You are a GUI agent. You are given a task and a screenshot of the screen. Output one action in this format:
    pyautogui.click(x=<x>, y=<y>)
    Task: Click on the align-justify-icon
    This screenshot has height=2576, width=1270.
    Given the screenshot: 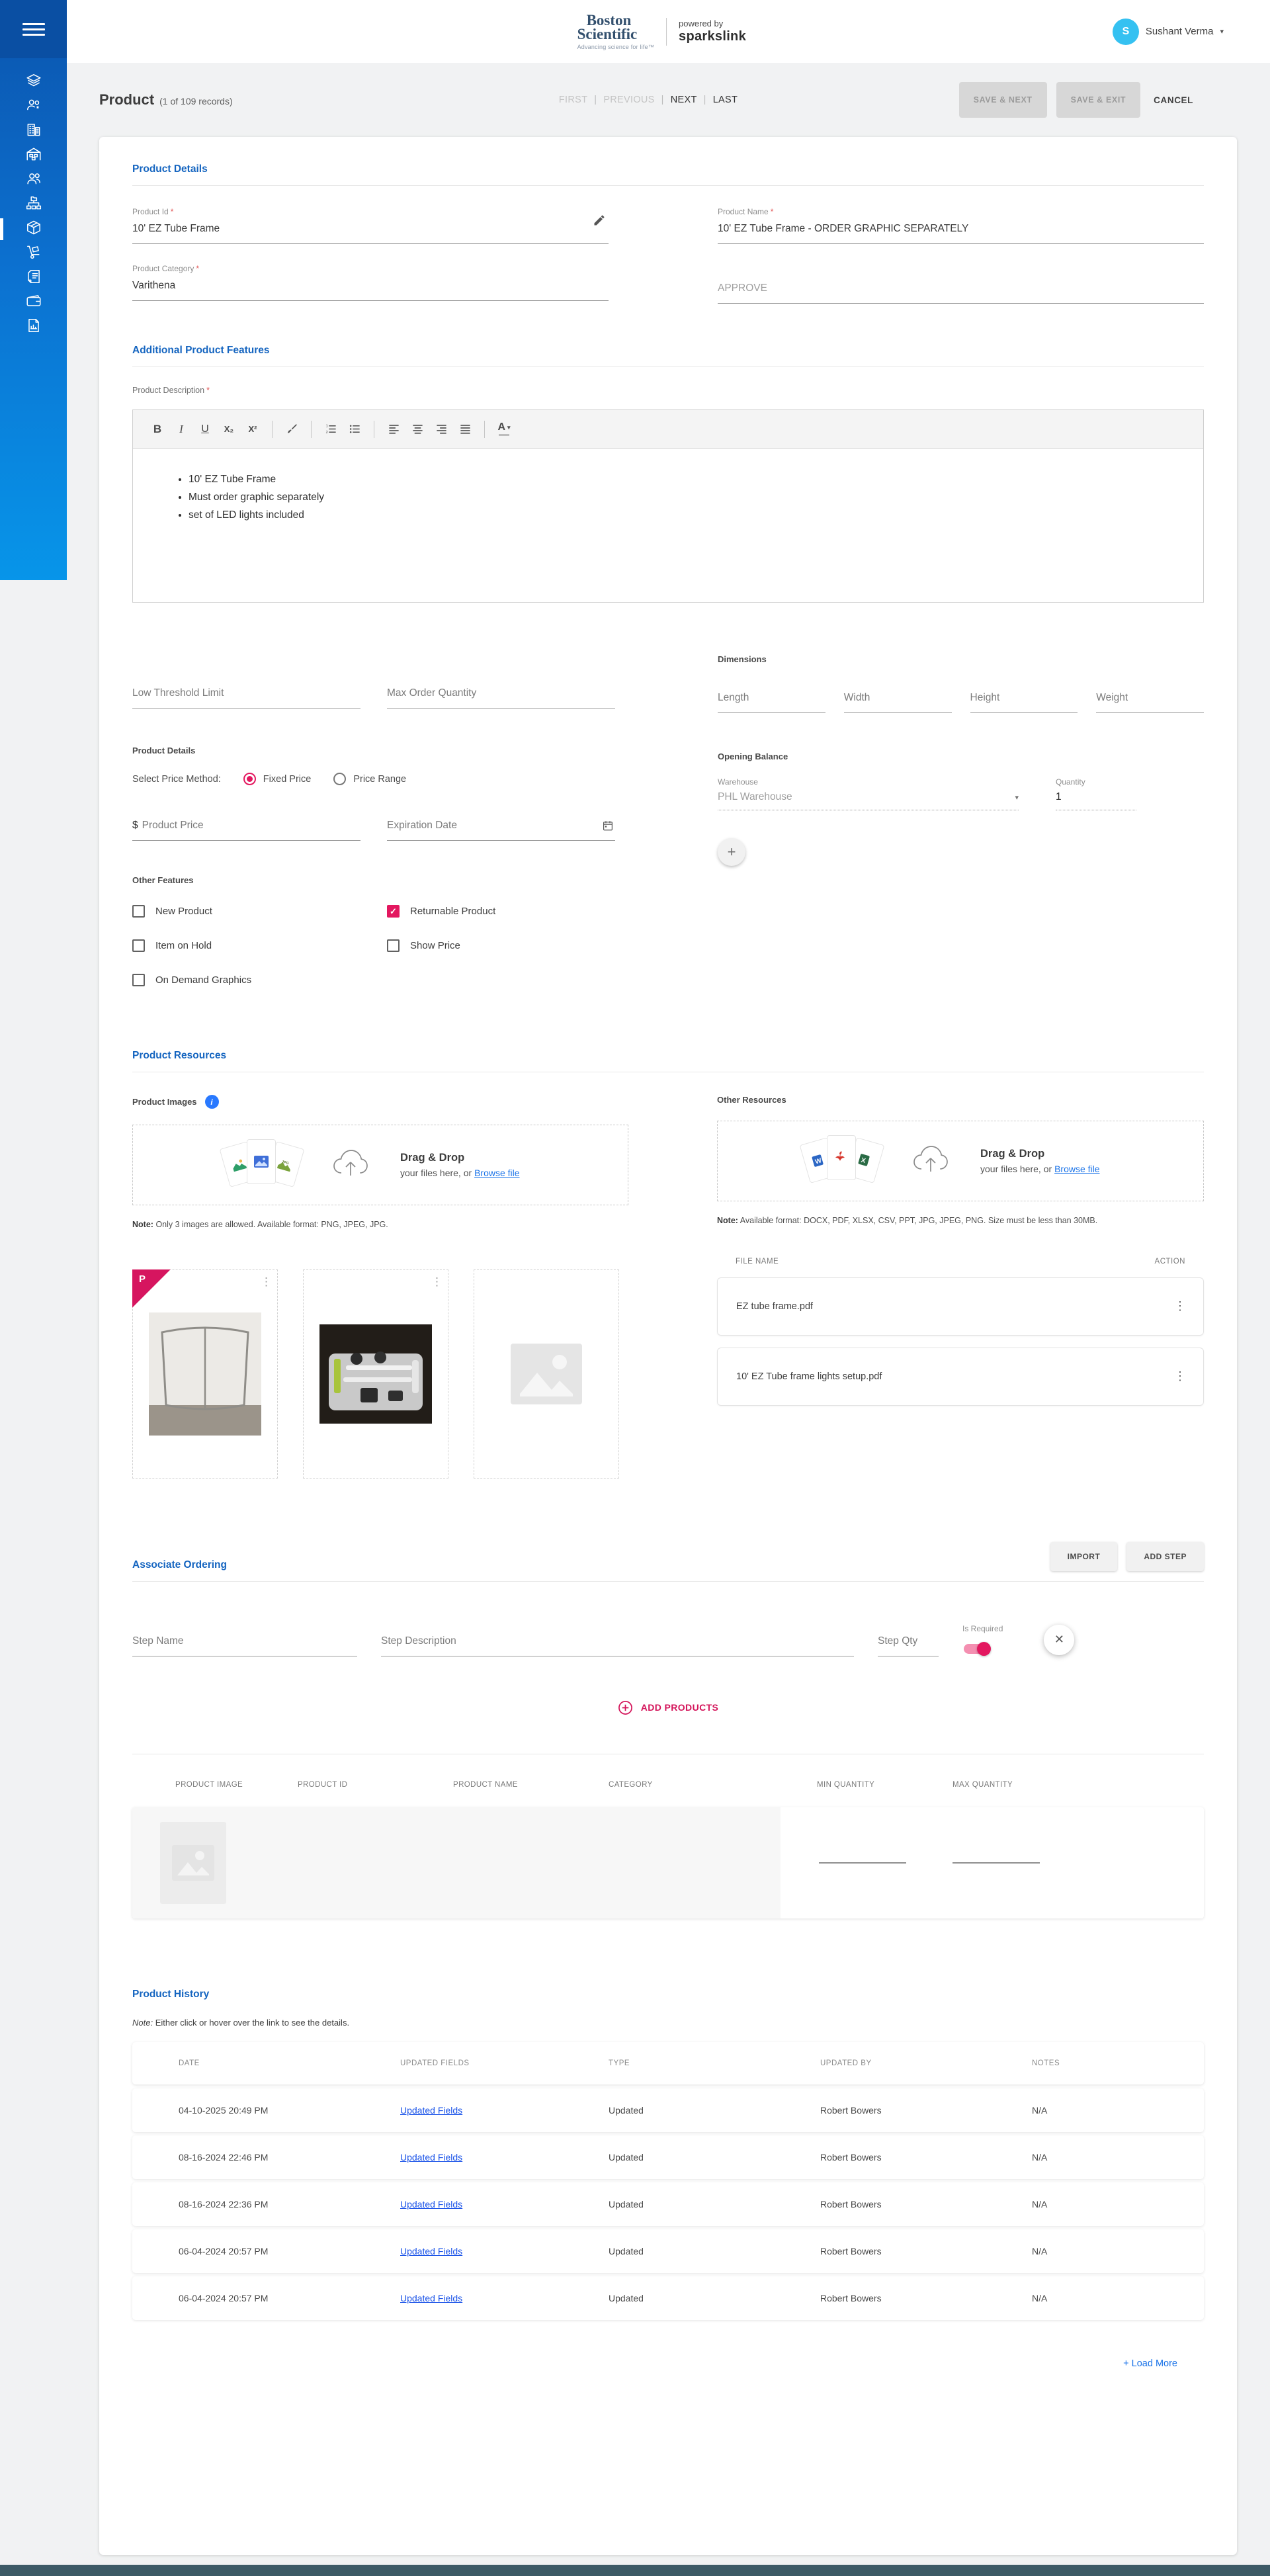 What is the action you would take?
    pyautogui.click(x=465, y=429)
    